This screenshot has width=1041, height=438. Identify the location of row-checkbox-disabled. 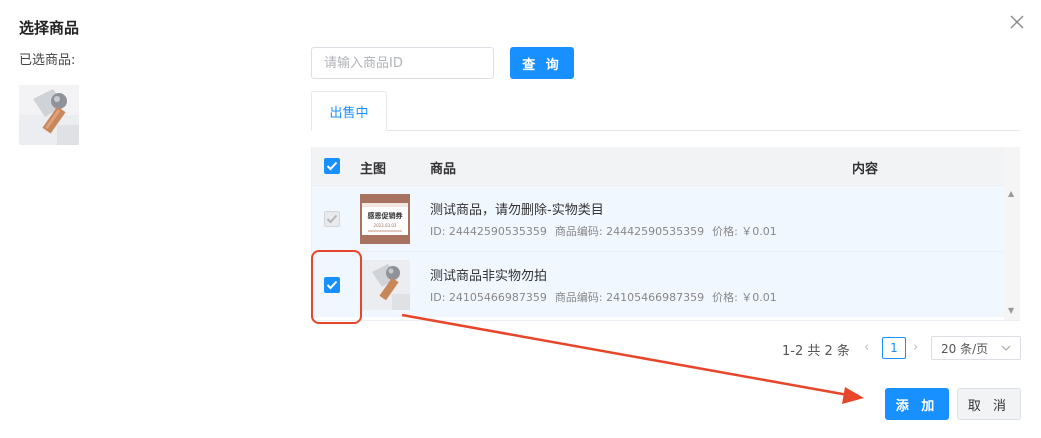
(332, 219).